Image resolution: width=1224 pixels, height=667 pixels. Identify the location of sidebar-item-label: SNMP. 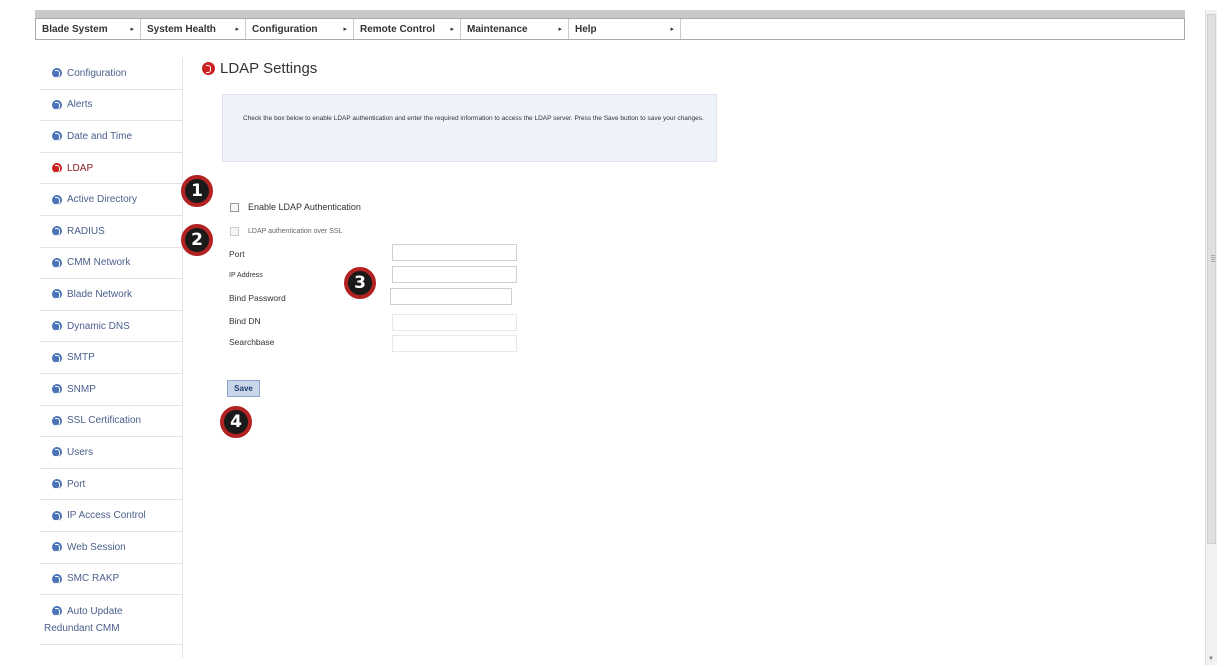
(81, 389).